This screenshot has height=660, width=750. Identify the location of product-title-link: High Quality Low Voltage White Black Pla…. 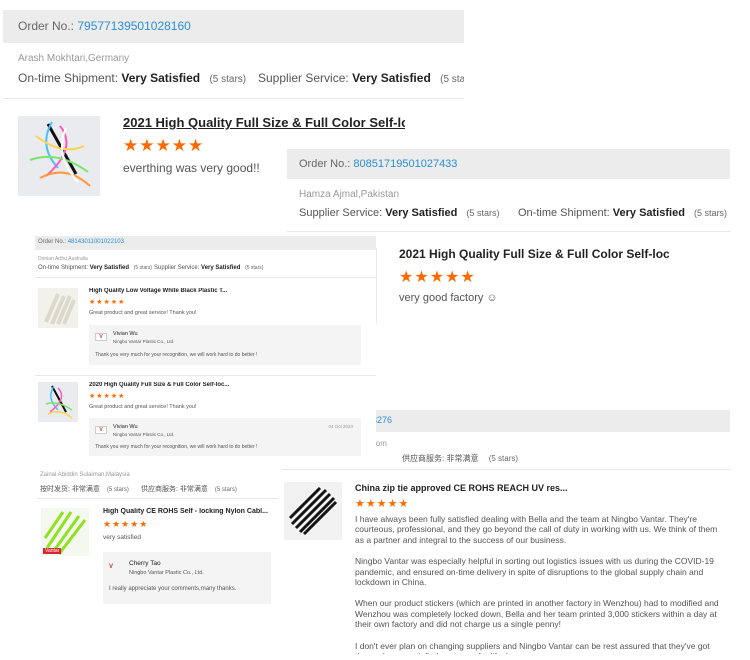
(189, 291).